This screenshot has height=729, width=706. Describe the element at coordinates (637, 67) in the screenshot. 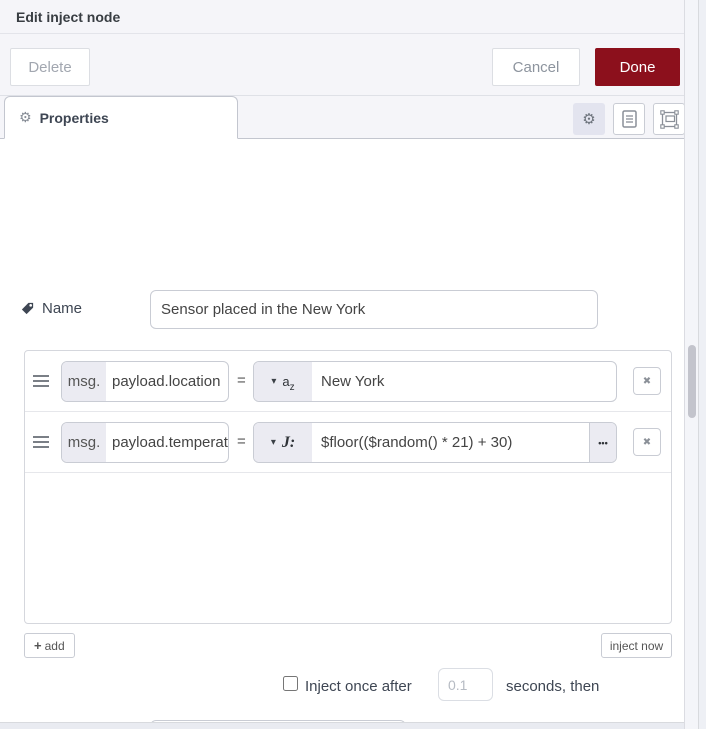

I see `done-button: Done` at that location.